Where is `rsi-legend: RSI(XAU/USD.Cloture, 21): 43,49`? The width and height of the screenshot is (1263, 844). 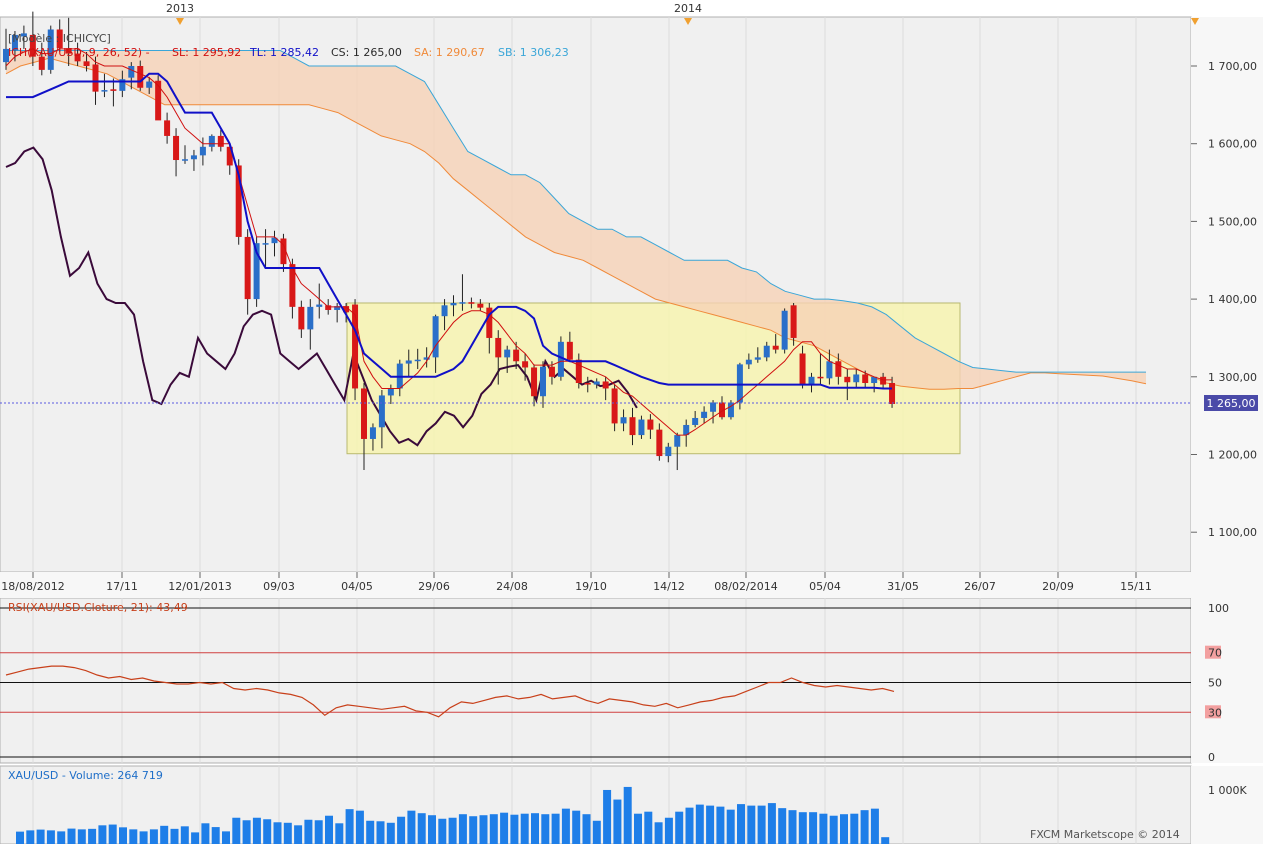
rsi-legend: RSI(XAU/USD.Cloture, 21): 43,49 is located at coordinates (98, 607).